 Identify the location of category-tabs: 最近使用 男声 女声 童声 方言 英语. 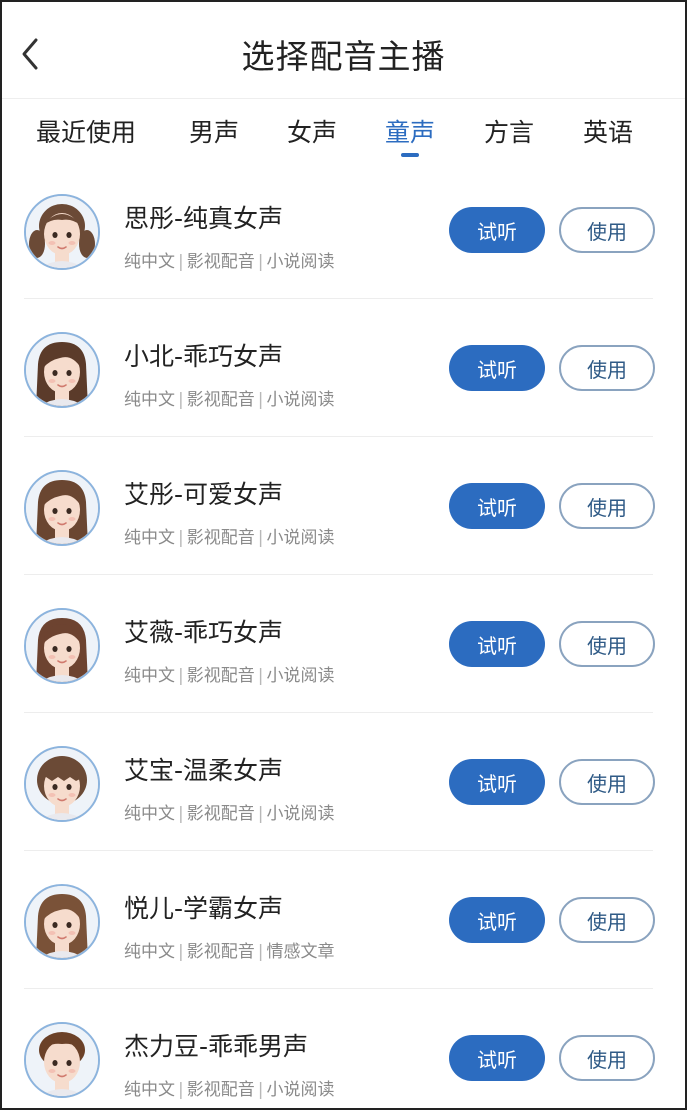
(343, 130).